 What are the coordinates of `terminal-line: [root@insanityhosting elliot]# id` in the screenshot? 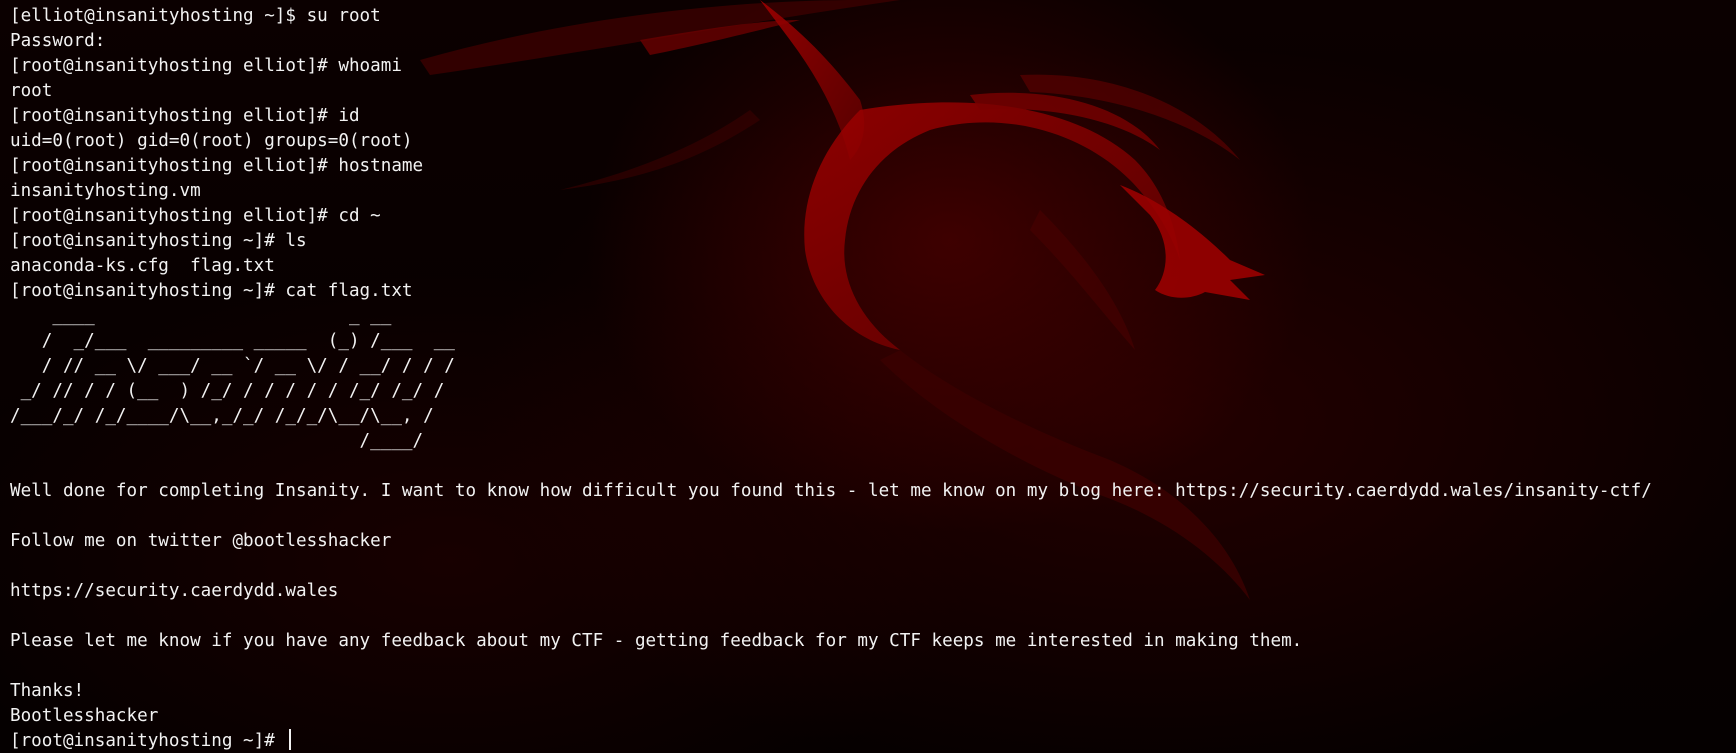 It's located at (185, 116).